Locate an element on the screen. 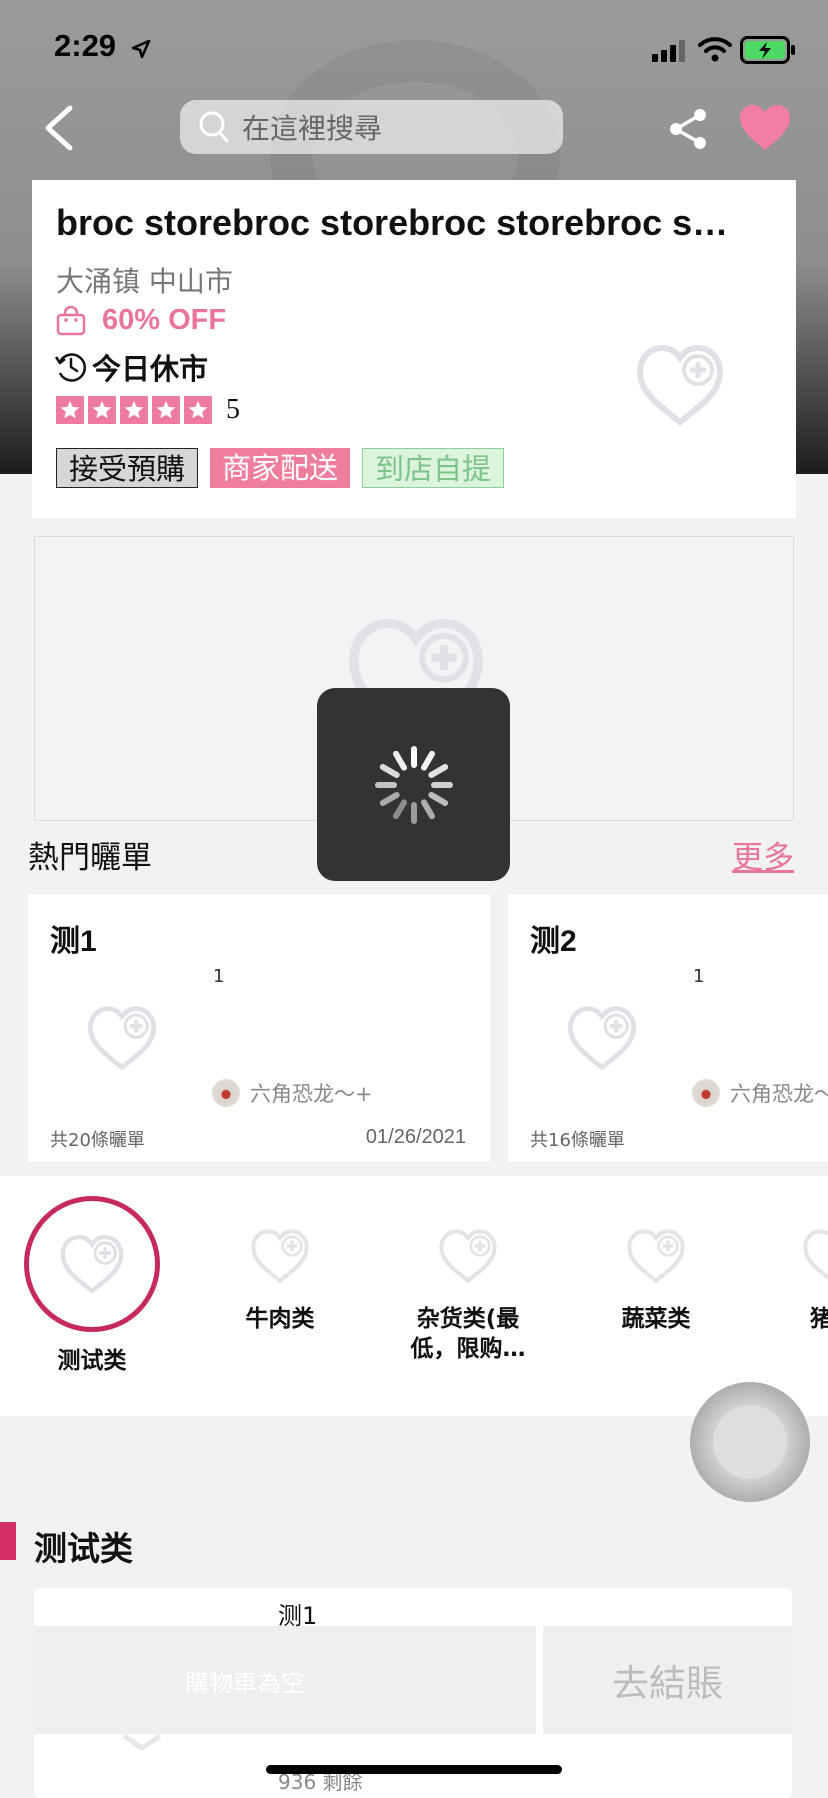 The height and width of the screenshot is (1798, 828). more-link: 更多 is located at coordinates (763, 854).